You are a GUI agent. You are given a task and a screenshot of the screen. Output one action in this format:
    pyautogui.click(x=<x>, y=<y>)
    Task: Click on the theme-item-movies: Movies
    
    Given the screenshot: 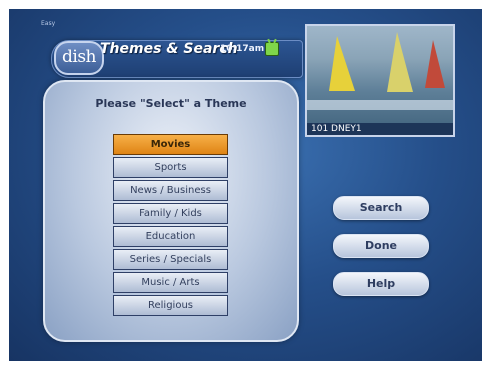 What is the action you would take?
    pyautogui.click(x=170, y=144)
    